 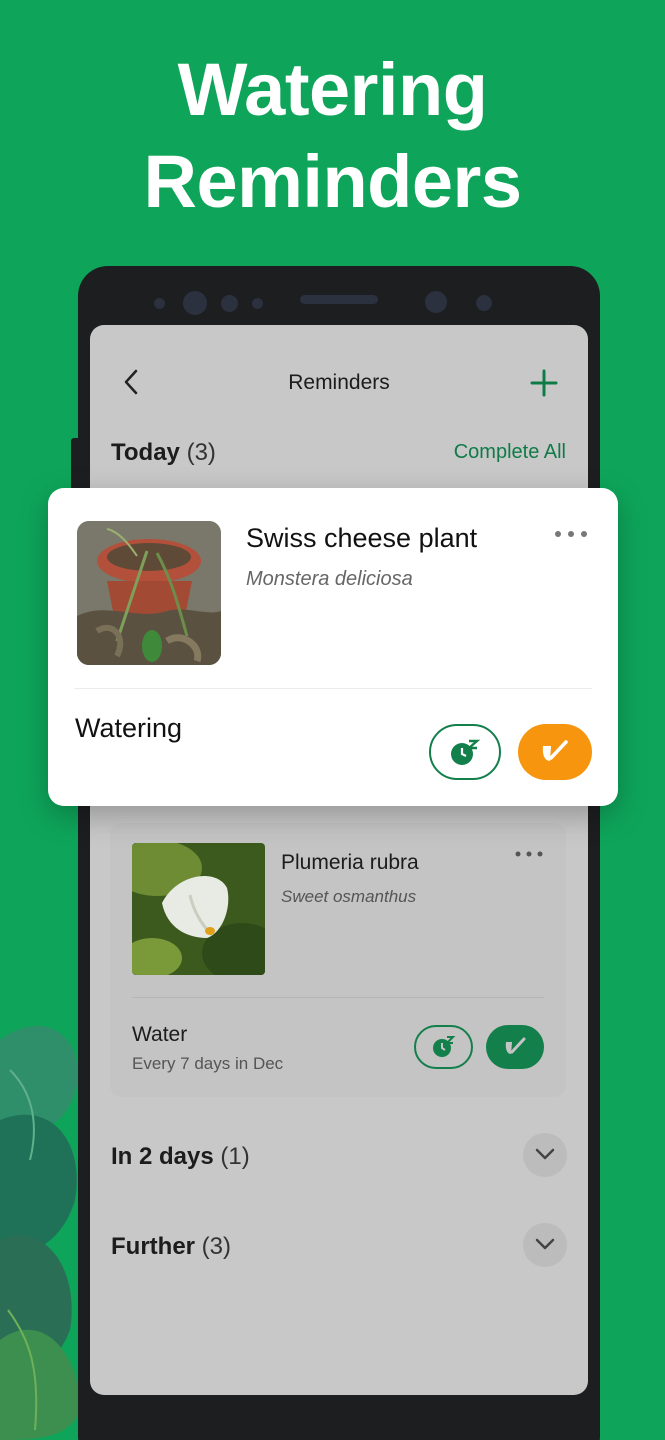 What do you see at coordinates (129, 728) in the screenshot?
I see `task-name: Watering` at bounding box center [129, 728].